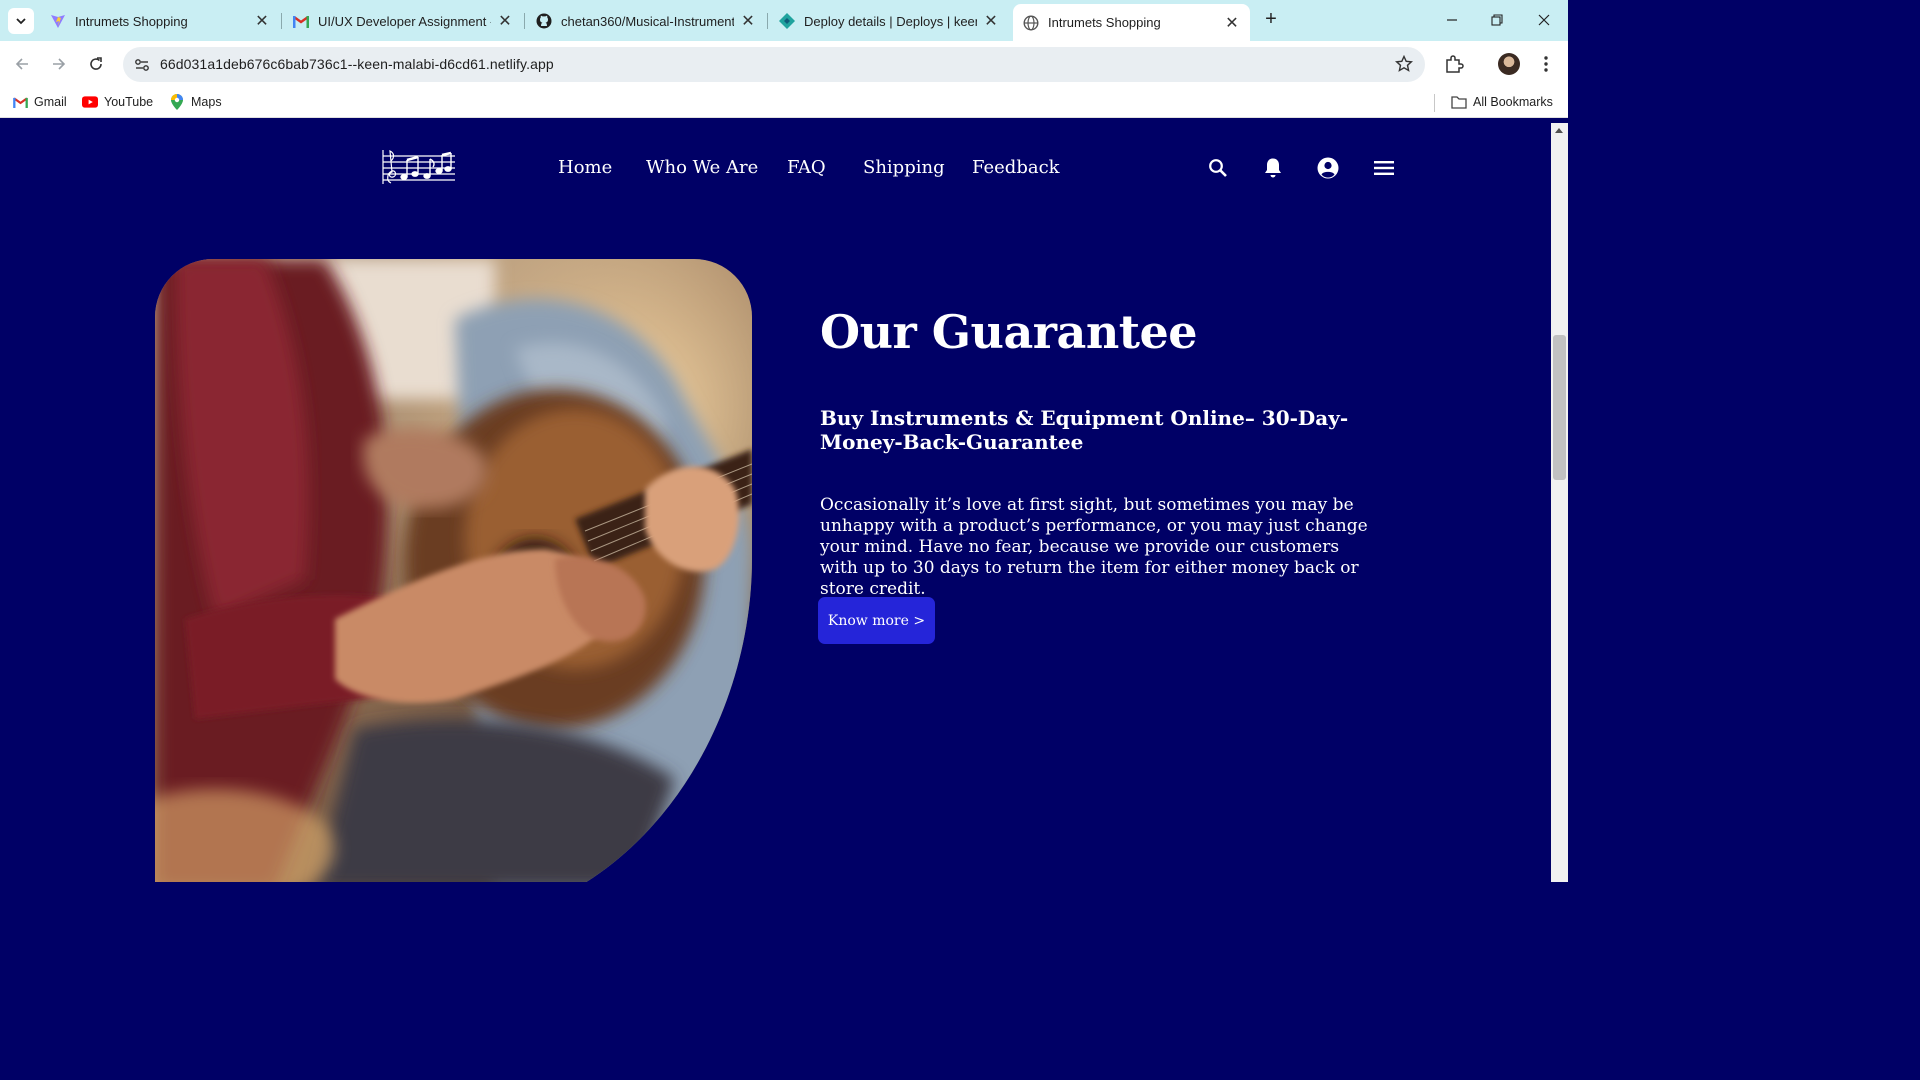  I want to click on arrow-right-icon, so click(59, 64).